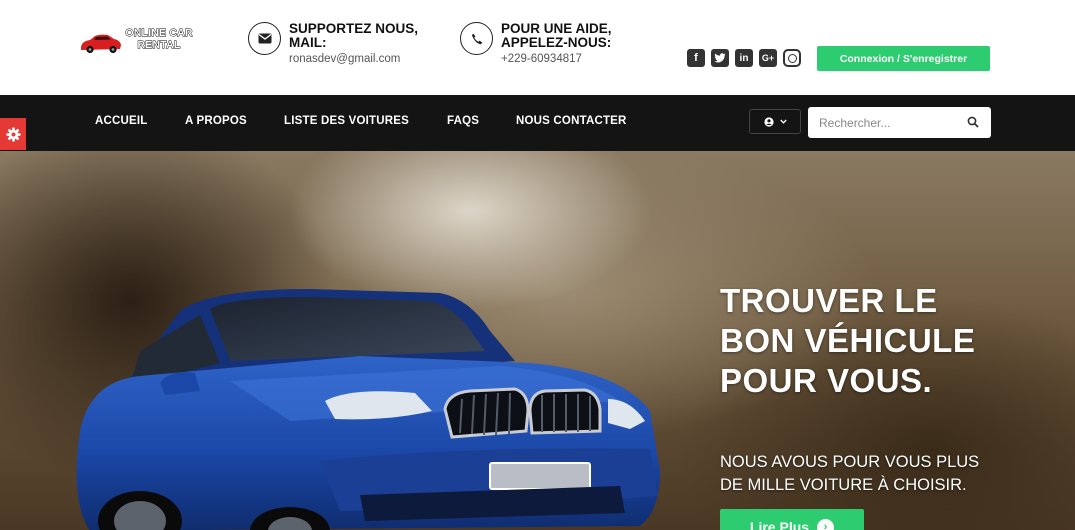 The image size is (1075, 530). Describe the element at coordinates (354, 35) in the screenshot. I see `email-title: SUPPORTEZ NOUS, MAIL:` at that location.